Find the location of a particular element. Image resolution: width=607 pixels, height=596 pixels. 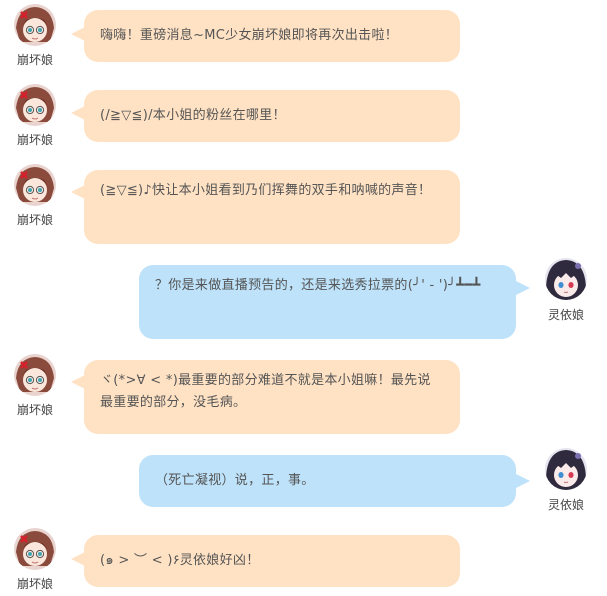

message-bubble: ？你是来做直播预告的，还是来选秀拉票的(╯' - ')╯┻━┻ is located at coordinates (327, 302).